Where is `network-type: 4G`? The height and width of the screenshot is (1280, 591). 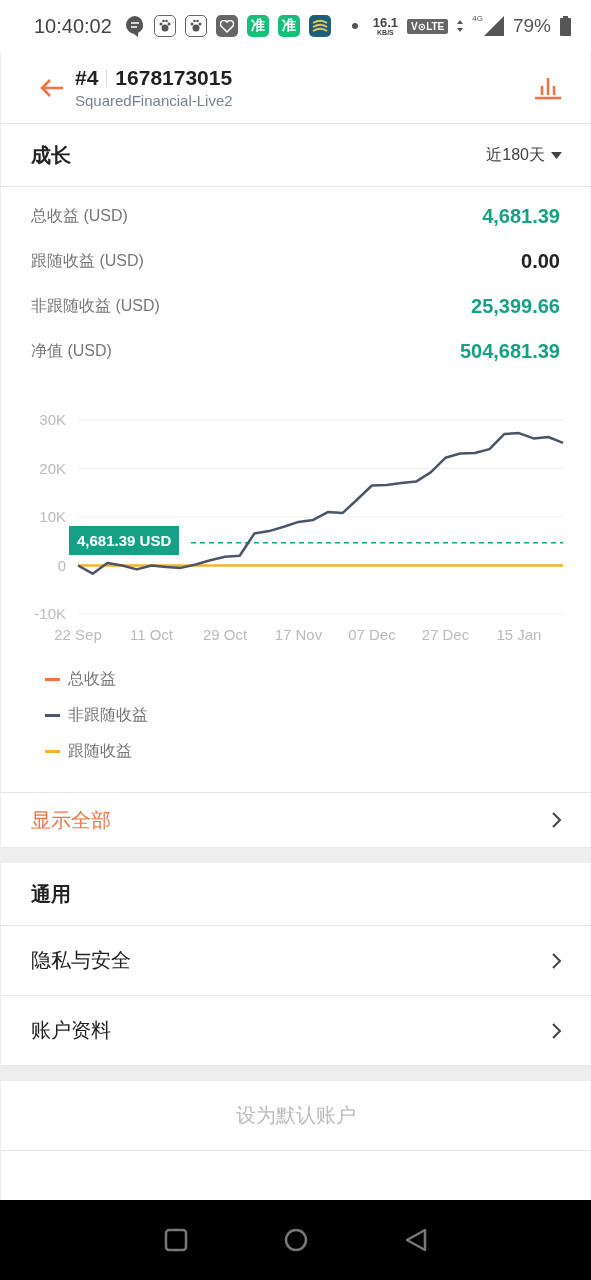
network-type: 4G is located at coordinates (477, 18).